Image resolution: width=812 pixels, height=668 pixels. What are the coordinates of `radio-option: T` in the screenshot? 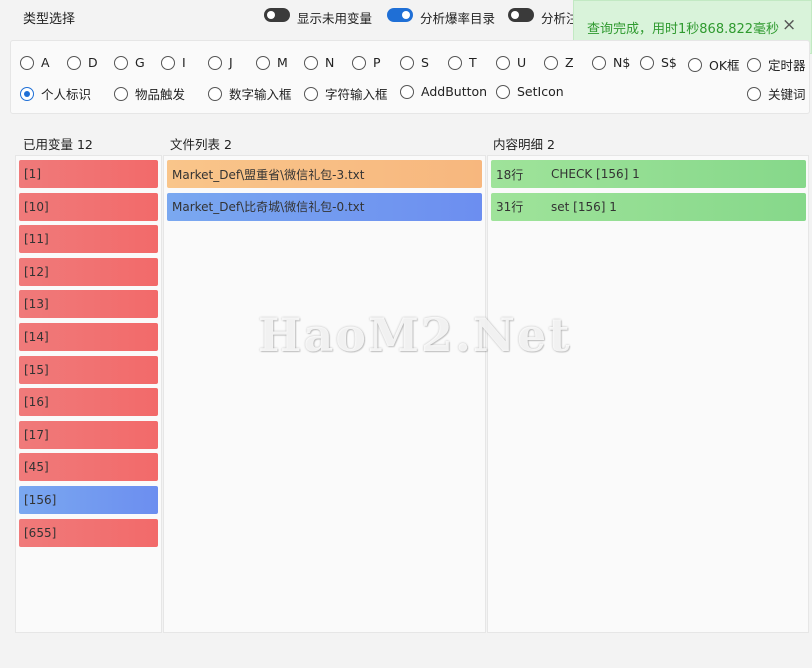 It's located at (462, 62).